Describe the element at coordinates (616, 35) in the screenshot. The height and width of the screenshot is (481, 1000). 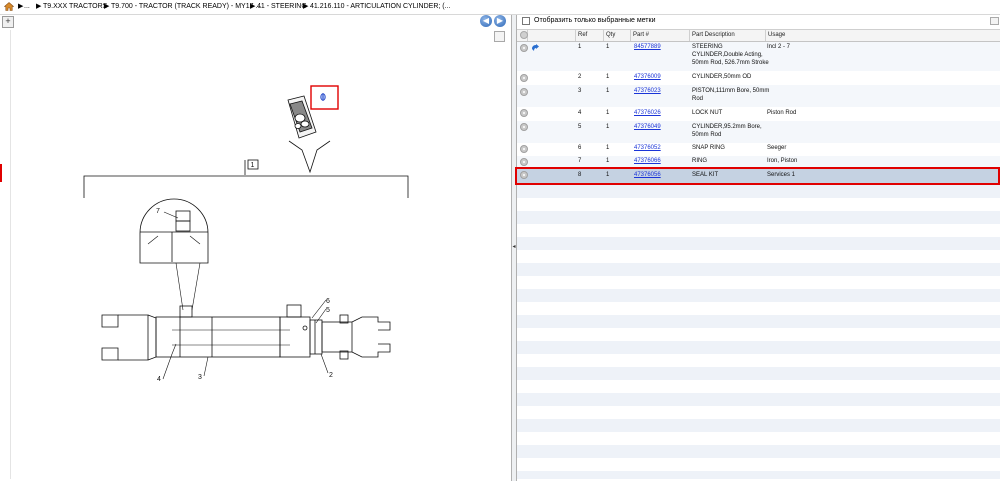
I see `column-header-qty: Qty` at that location.